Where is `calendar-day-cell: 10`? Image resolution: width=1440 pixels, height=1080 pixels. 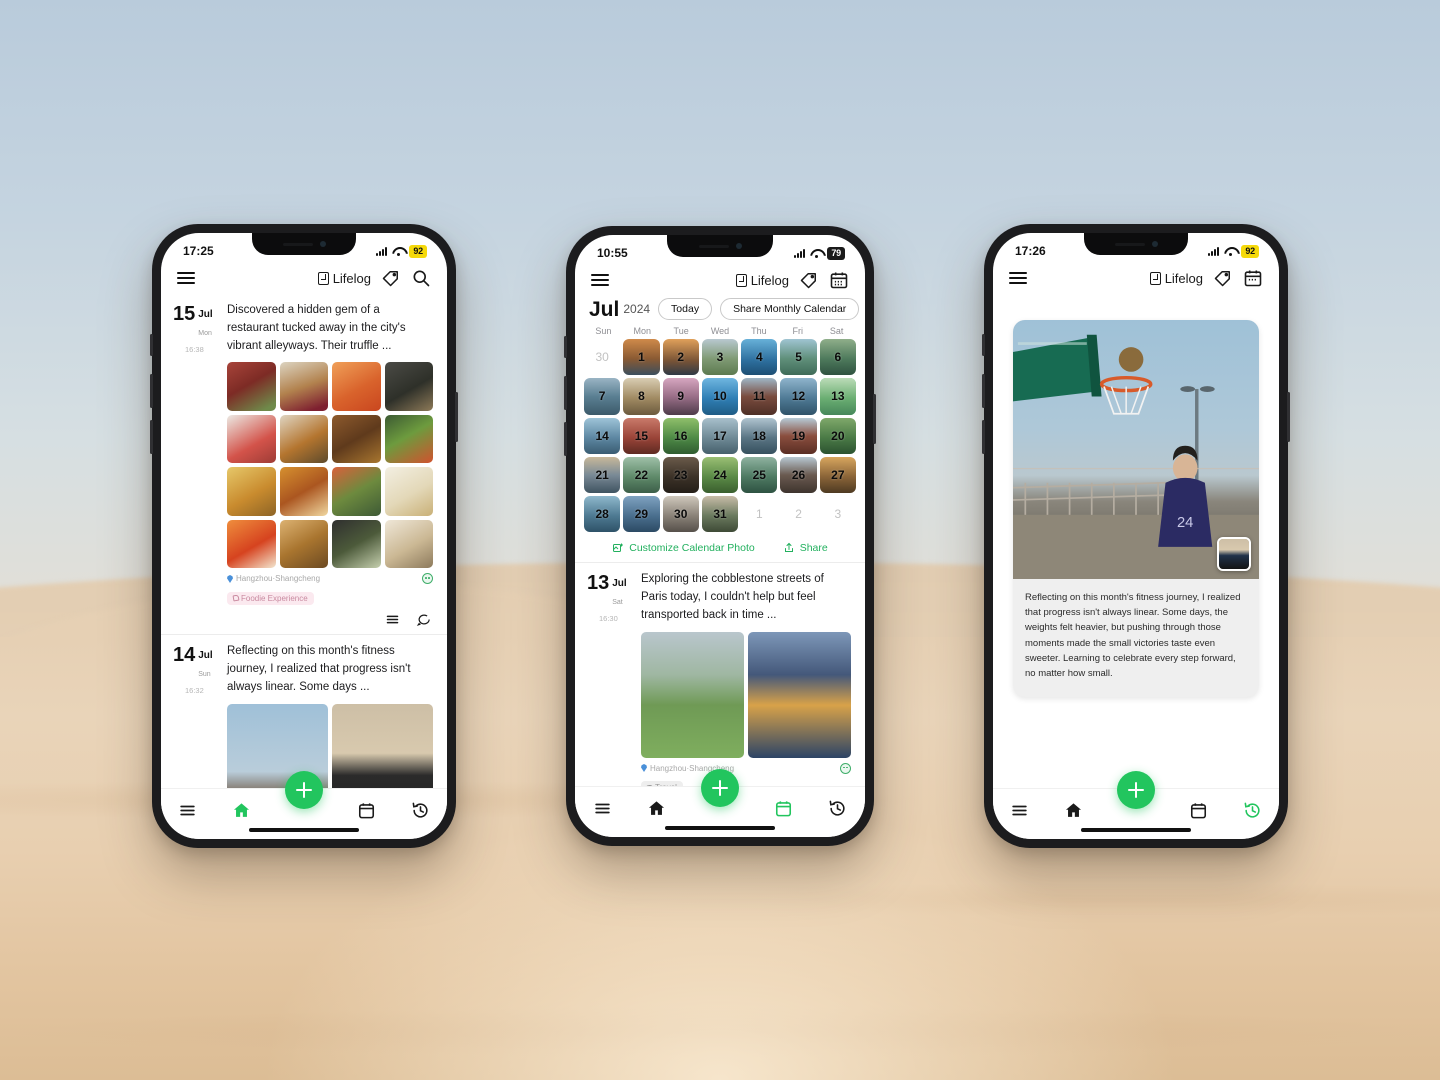
calendar-day-cell: 10 is located at coordinates (720, 396).